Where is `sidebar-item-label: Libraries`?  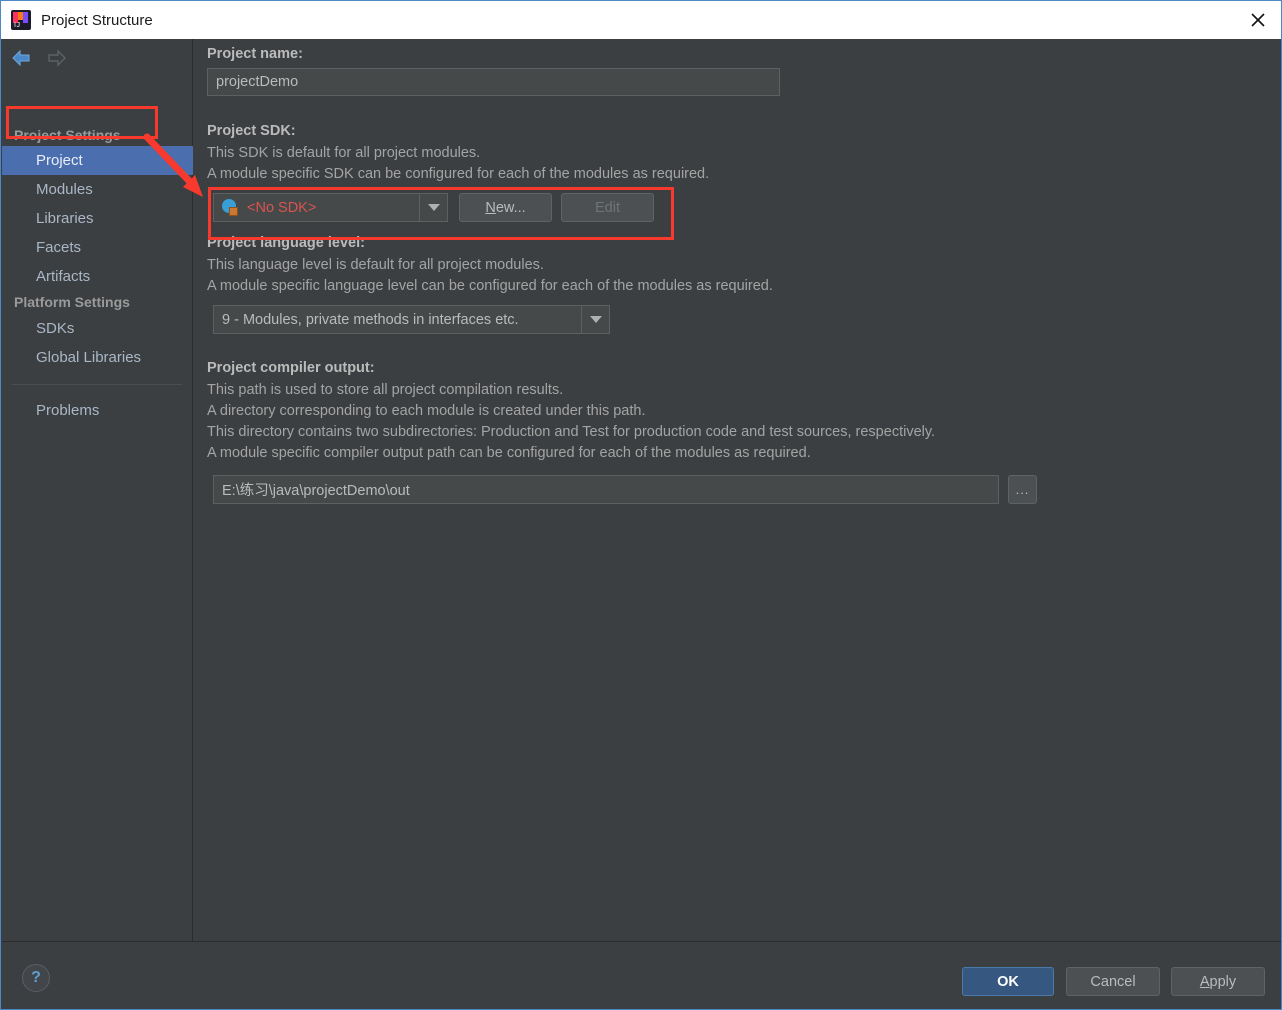
sidebar-item-label: Libraries is located at coordinates (65, 218).